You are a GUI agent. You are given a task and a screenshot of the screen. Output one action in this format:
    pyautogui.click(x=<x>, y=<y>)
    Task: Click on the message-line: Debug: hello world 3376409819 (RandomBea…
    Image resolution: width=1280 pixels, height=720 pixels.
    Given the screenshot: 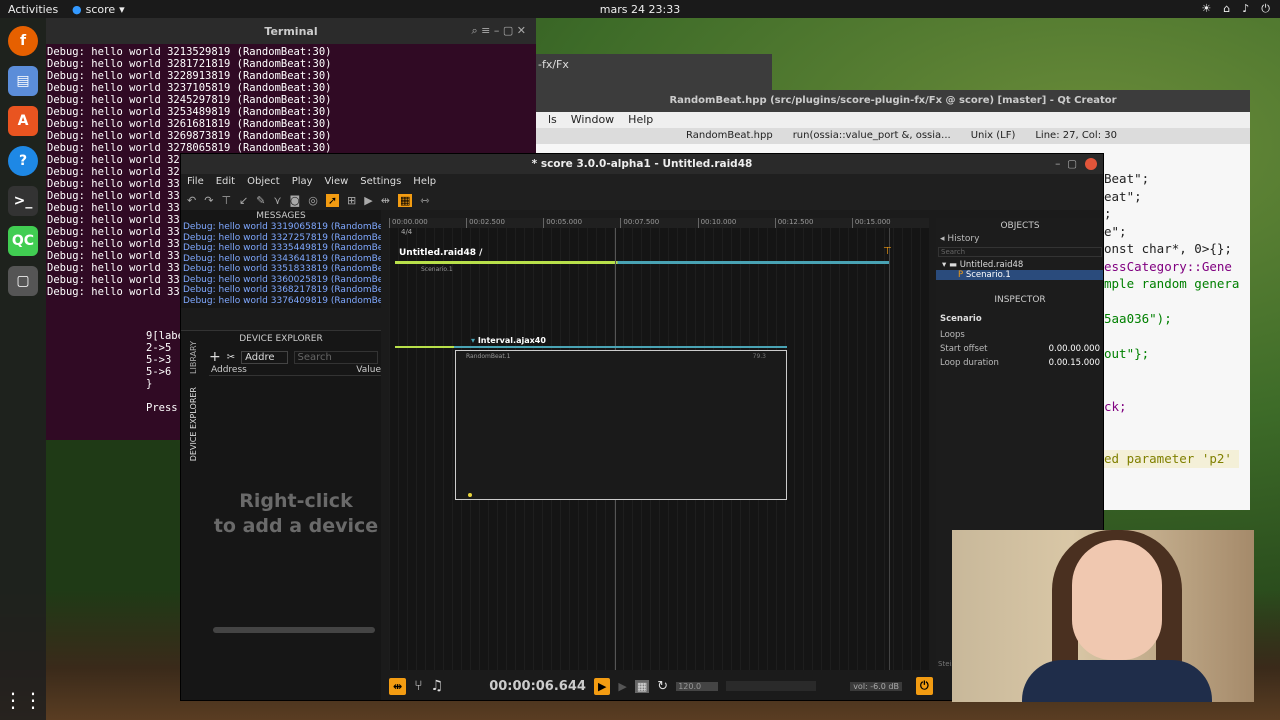 What is the action you would take?
    pyautogui.click(x=282, y=300)
    